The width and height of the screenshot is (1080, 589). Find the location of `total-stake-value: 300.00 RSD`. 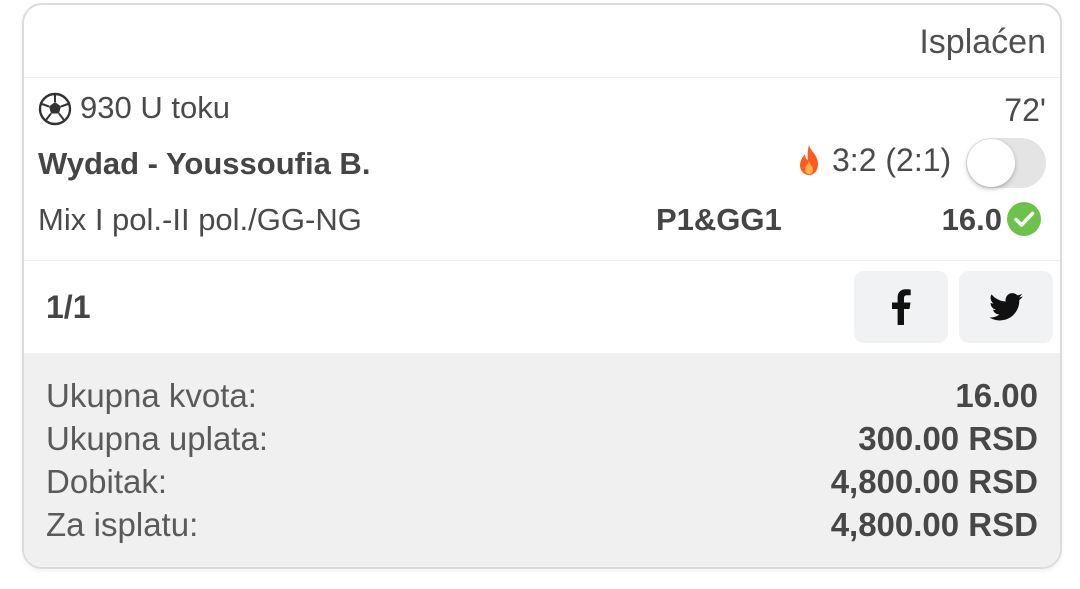

total-stake-value: 300.00 RSD is located at coordinates (948, 438).